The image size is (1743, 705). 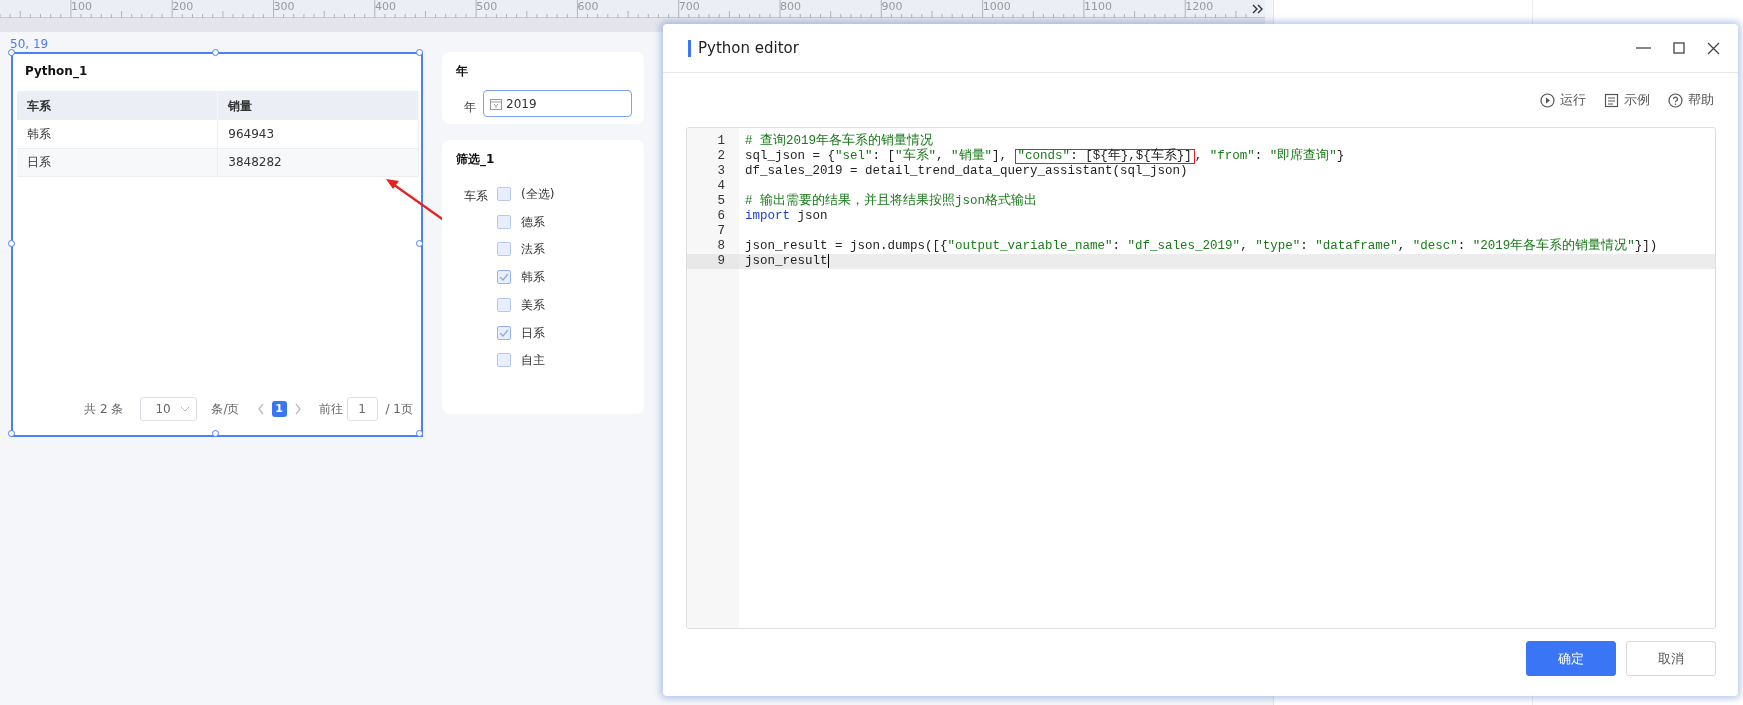 I want to click on toolbar-button: 运行, so click(x=1563, y=100).